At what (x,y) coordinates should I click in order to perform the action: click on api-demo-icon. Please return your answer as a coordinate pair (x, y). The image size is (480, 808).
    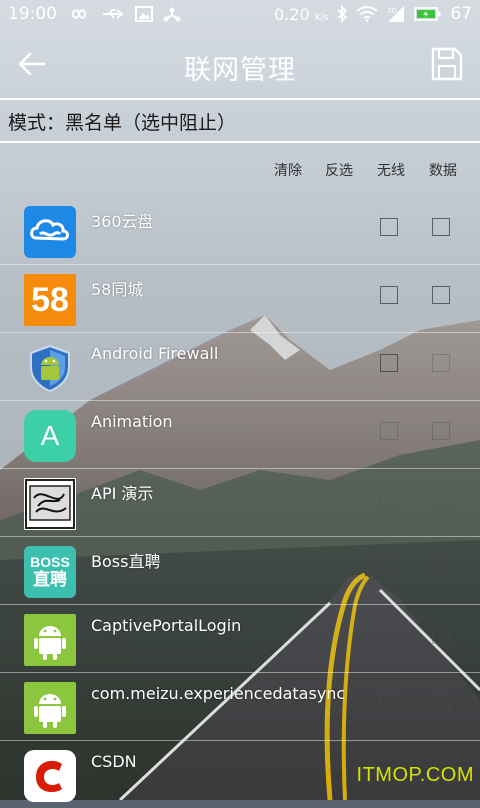
    Looking at the image, I should click on (50, 504).